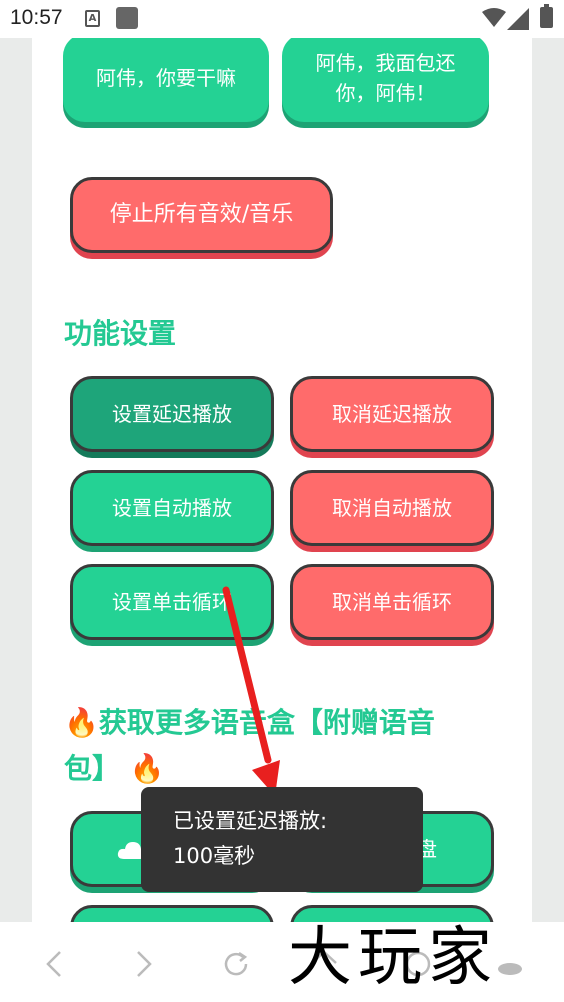  I want to click on menu-icon, so click(510, 969).